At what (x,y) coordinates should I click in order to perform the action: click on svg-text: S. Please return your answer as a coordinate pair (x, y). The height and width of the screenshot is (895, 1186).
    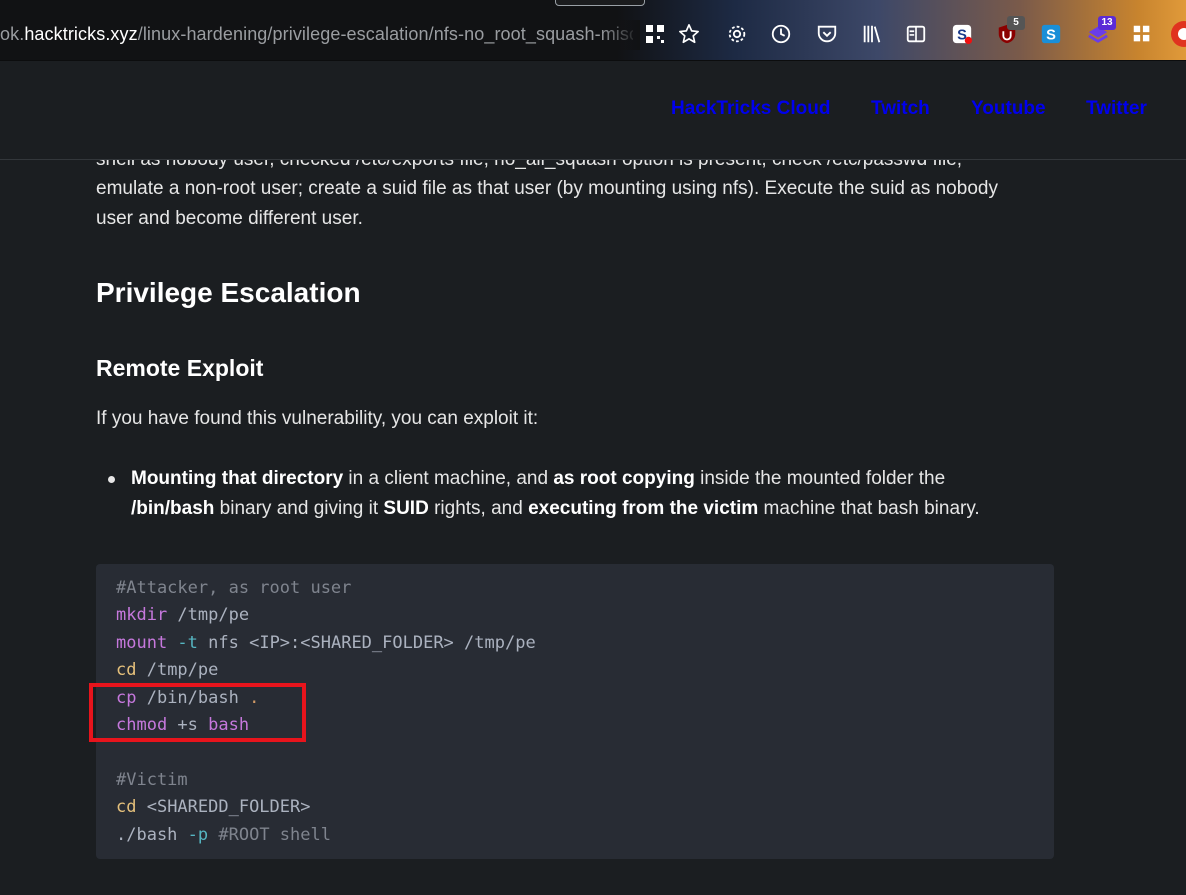
    Looking at the image, I should click on (1051, 36).